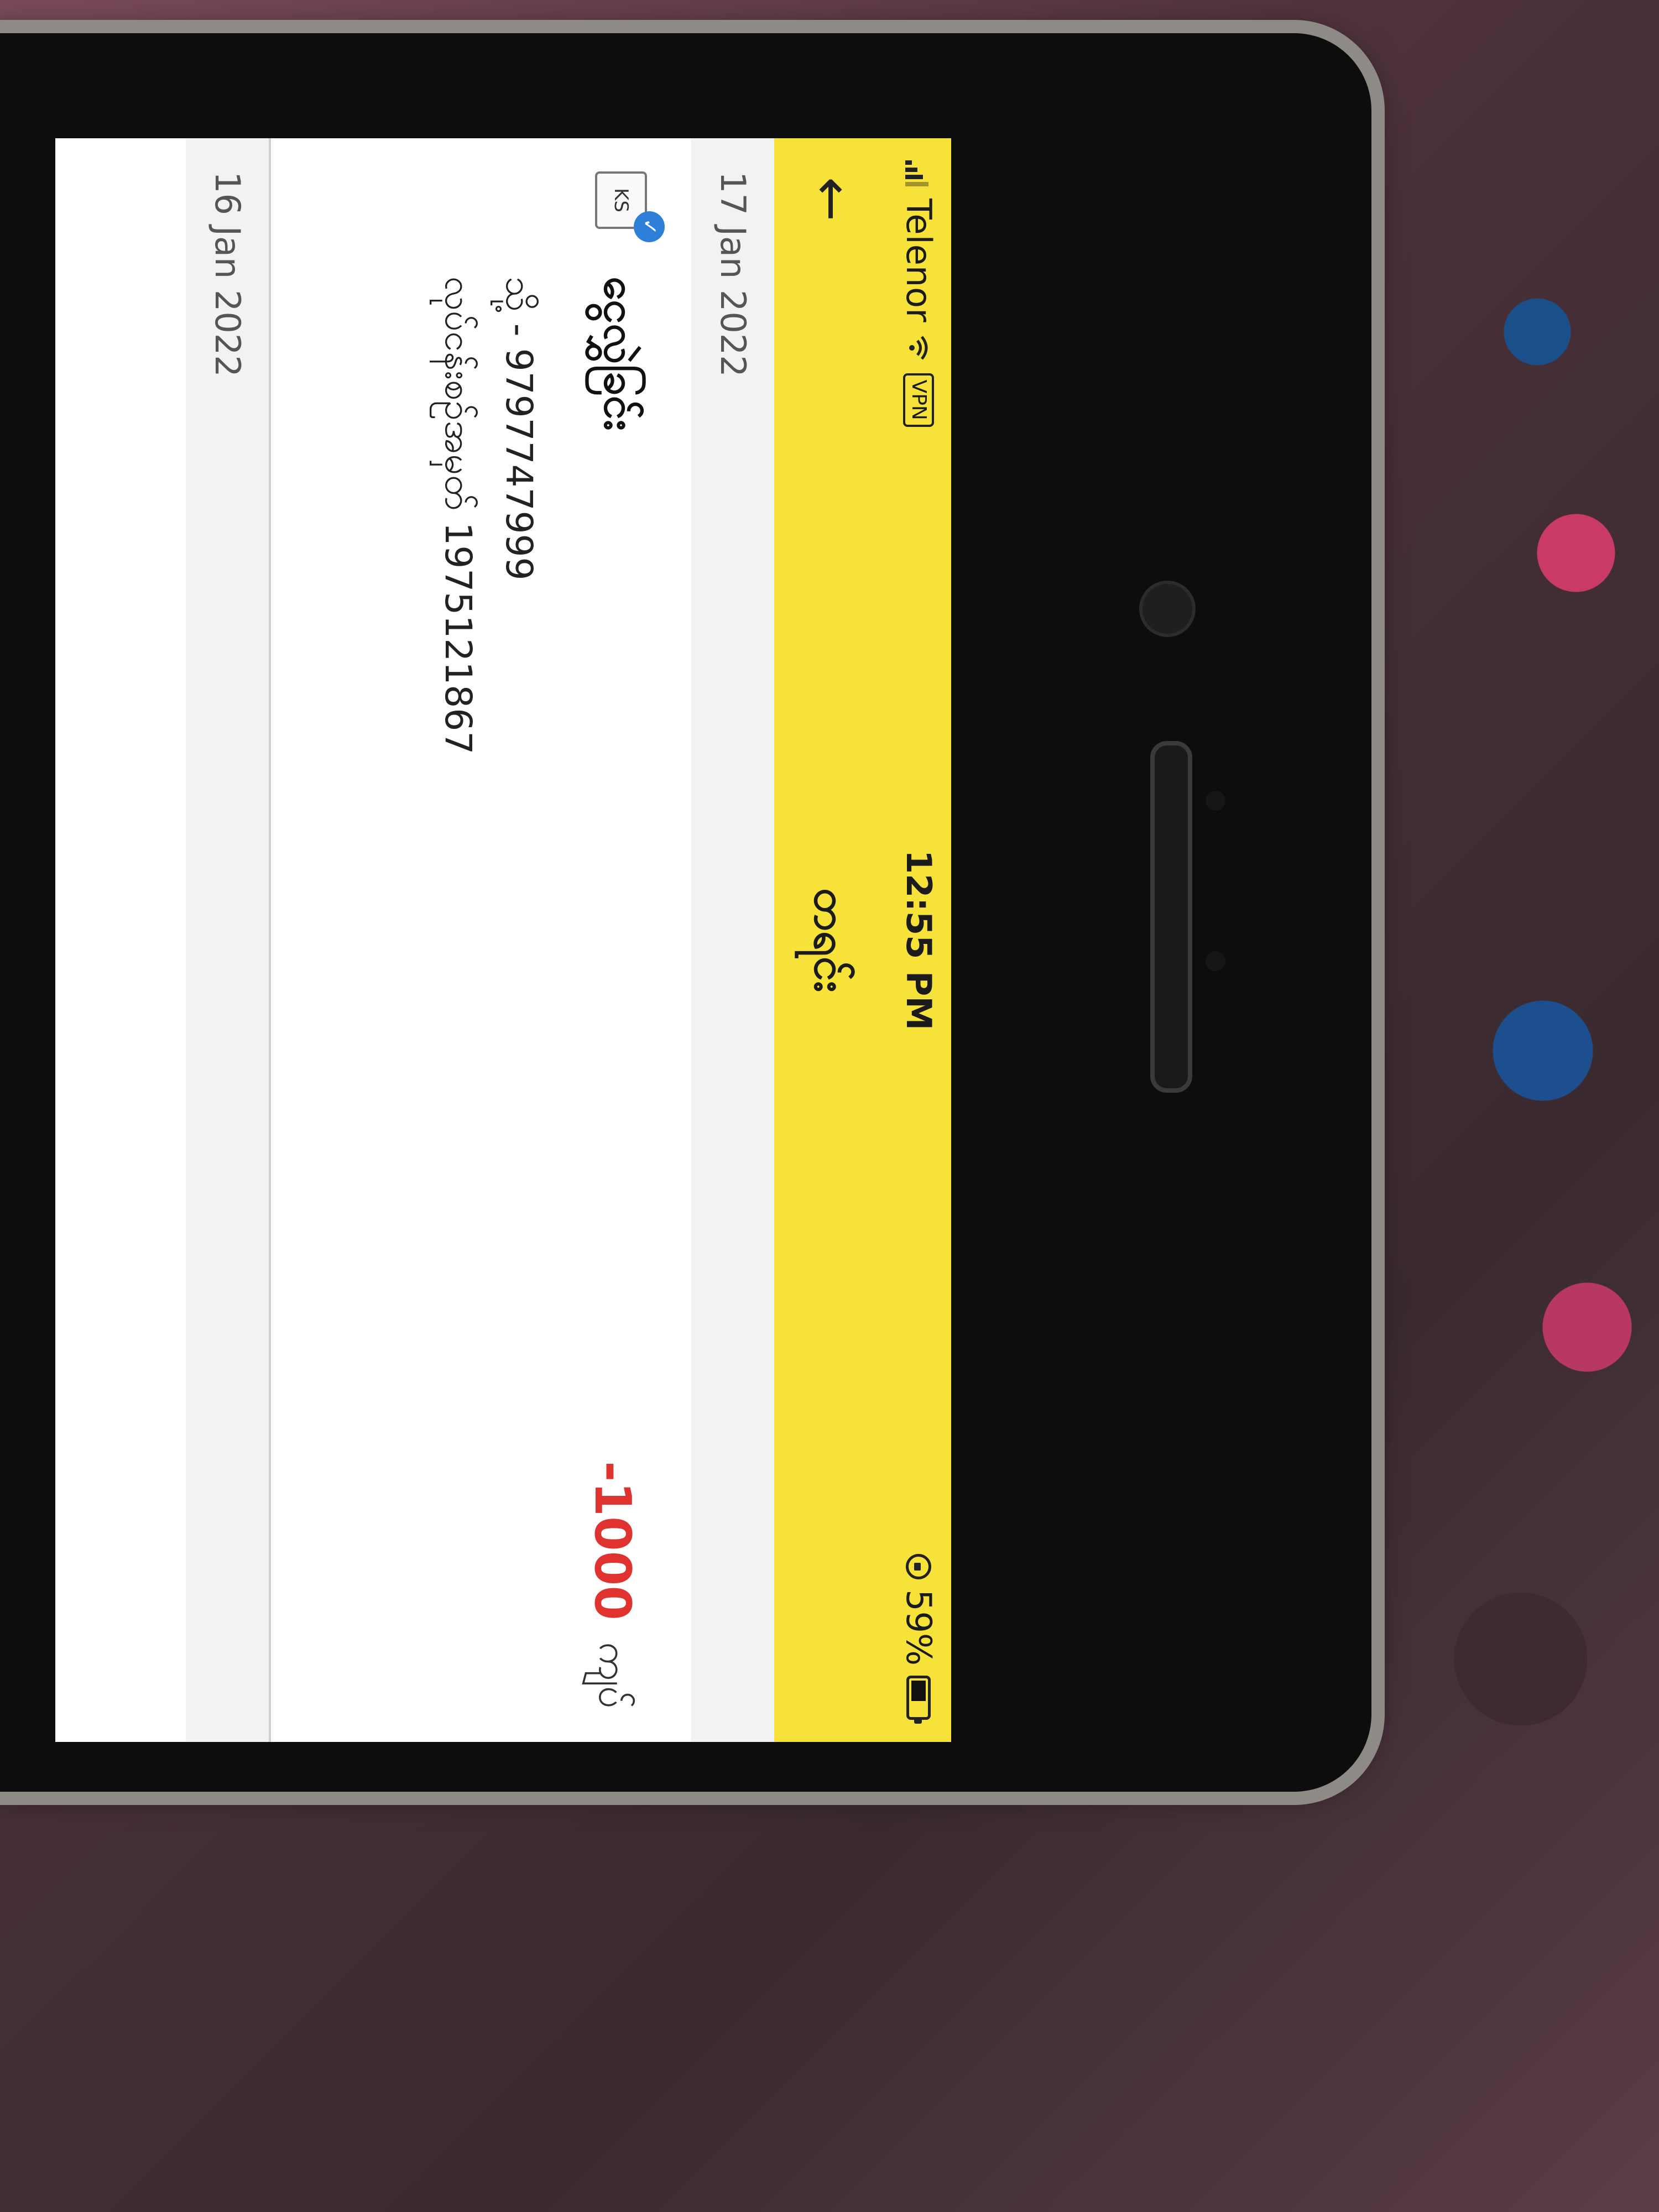  Describe the element at coordinates (228, 940) in the screenshot. I see `date-header: 16 Jan 2022` at that location.